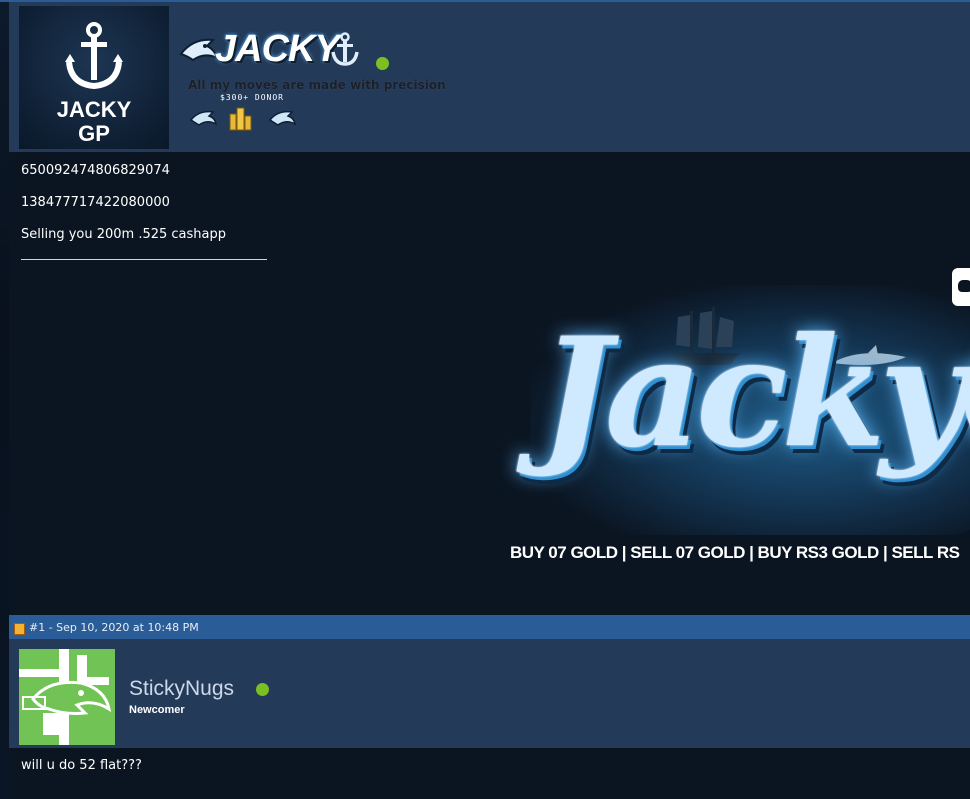  What do you see at coordinates (317, 85) in the screenshot?
I see `user-custom-title: All my moves are made with precision` at bounding box center [317, 85].